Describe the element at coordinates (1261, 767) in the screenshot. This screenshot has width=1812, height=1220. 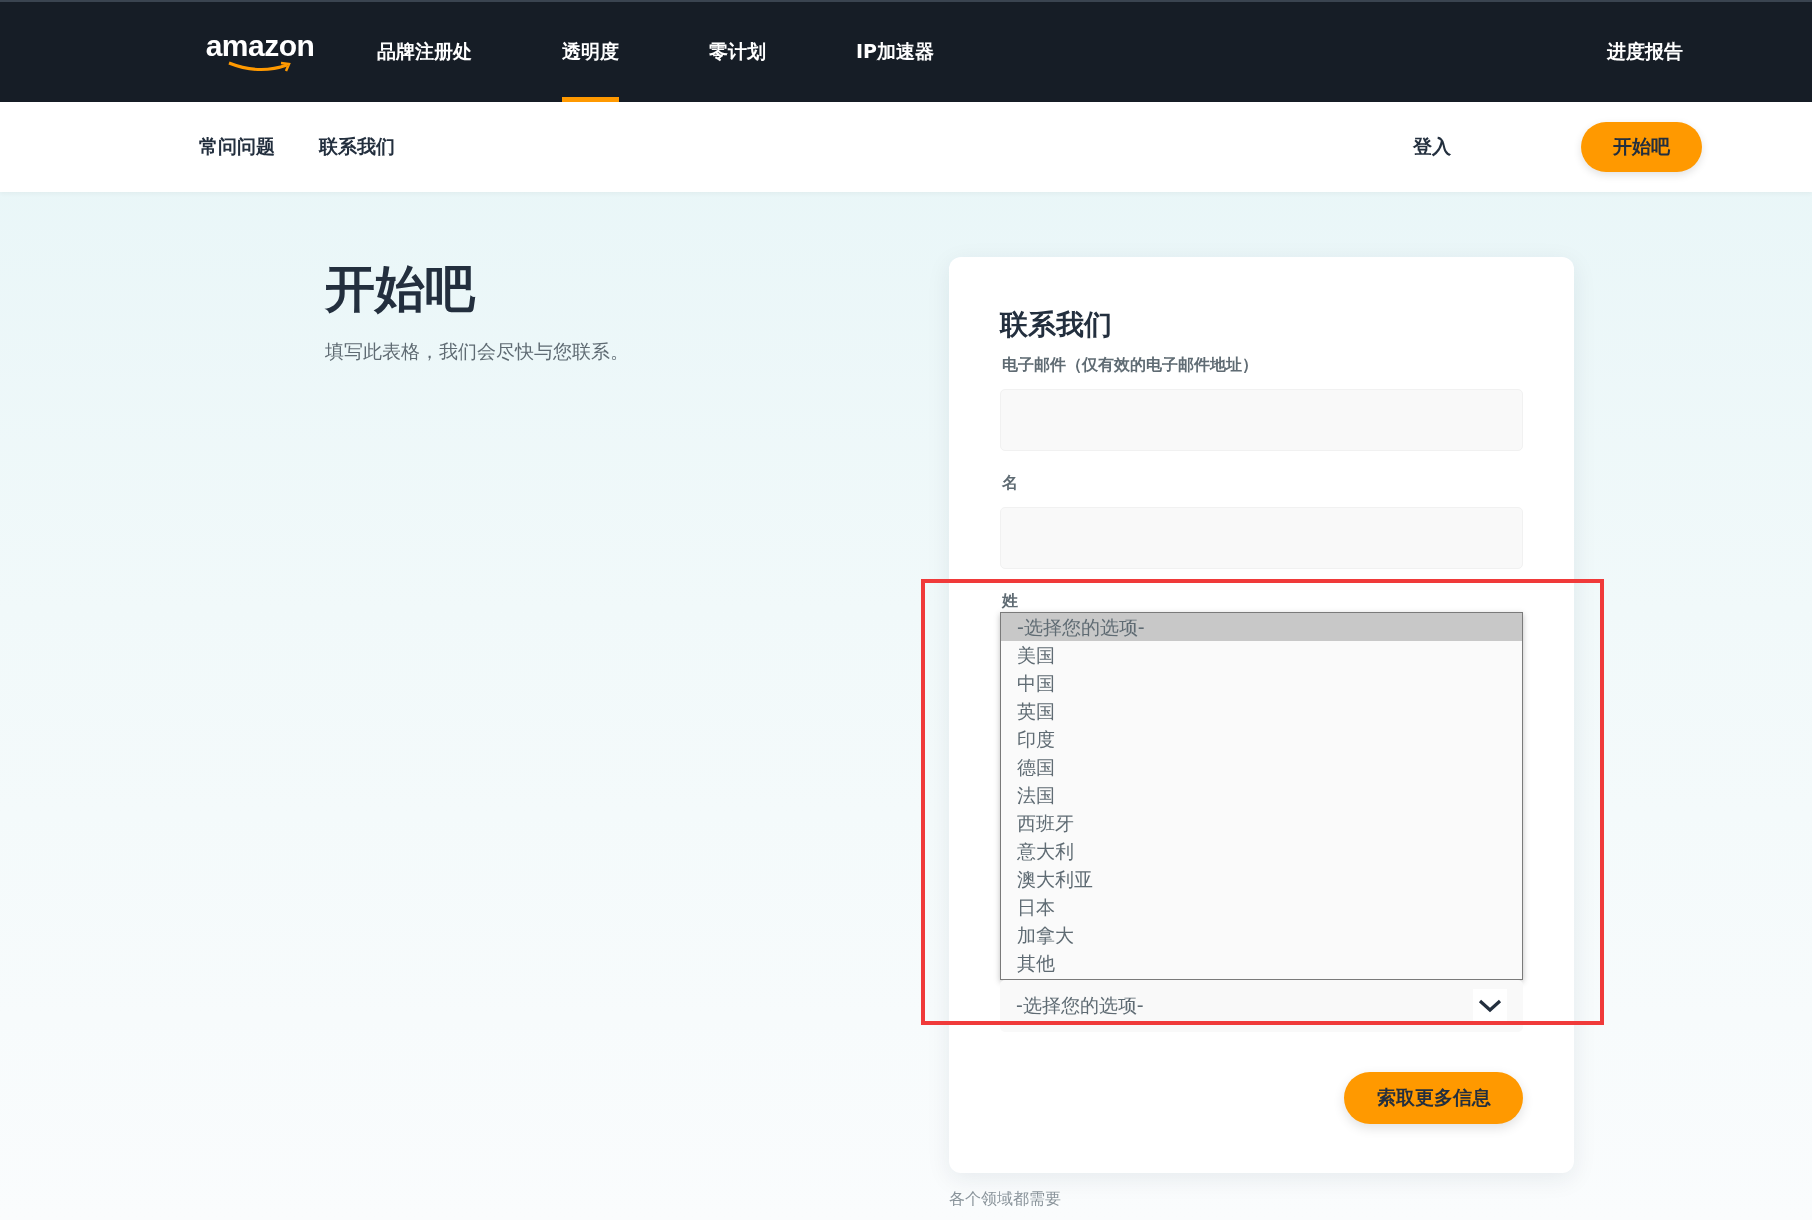
I see `dropdown-option: 德国` at that location.